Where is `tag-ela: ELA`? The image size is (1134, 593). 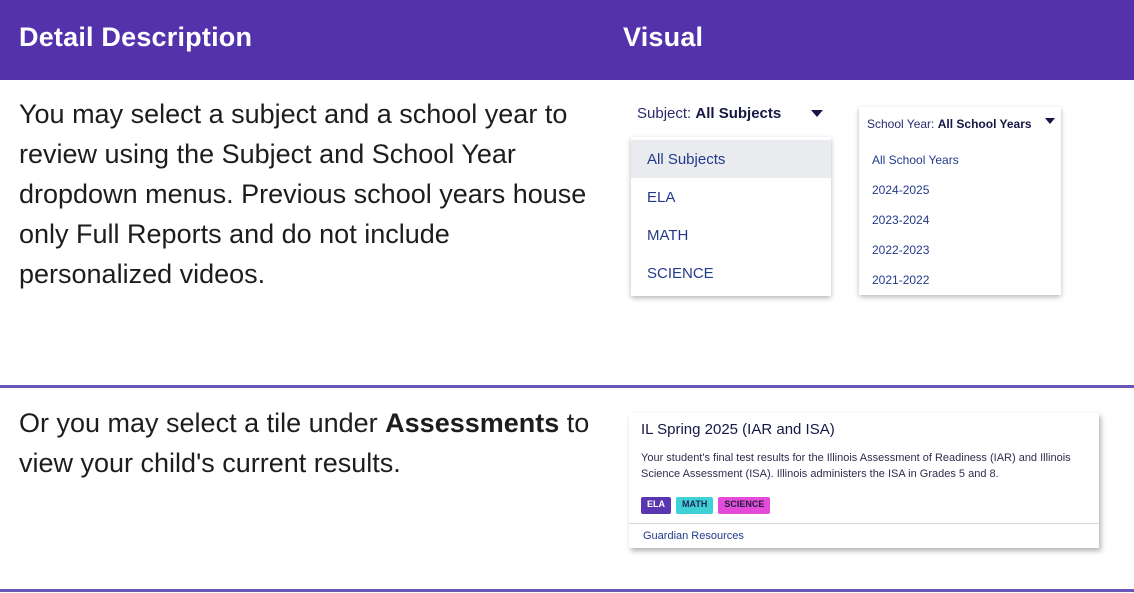 tag-ela: ELA is located at coordinates (656, 505).